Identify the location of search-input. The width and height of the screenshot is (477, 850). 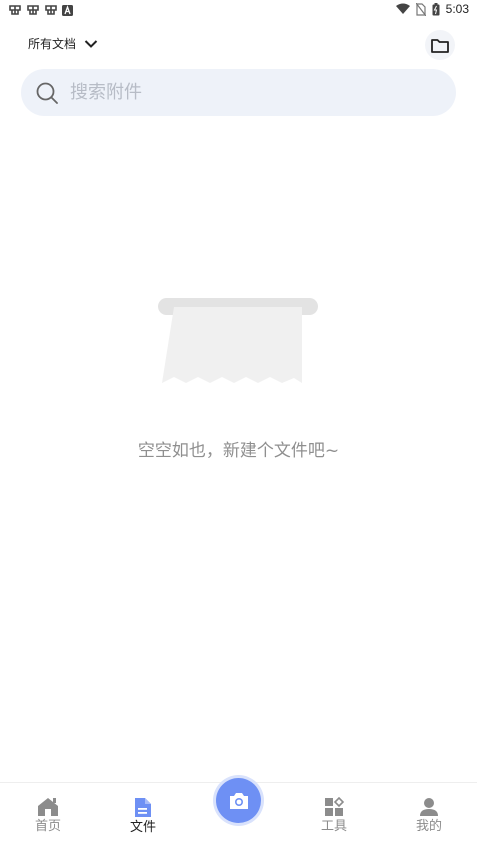
(250, 92).